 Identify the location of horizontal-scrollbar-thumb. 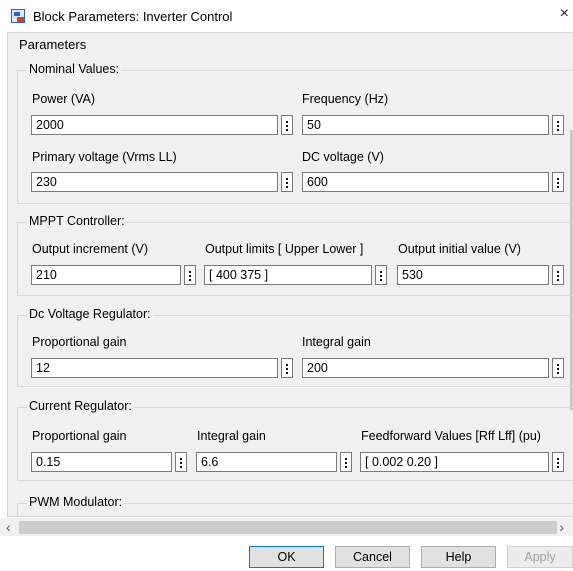
(288, 527).